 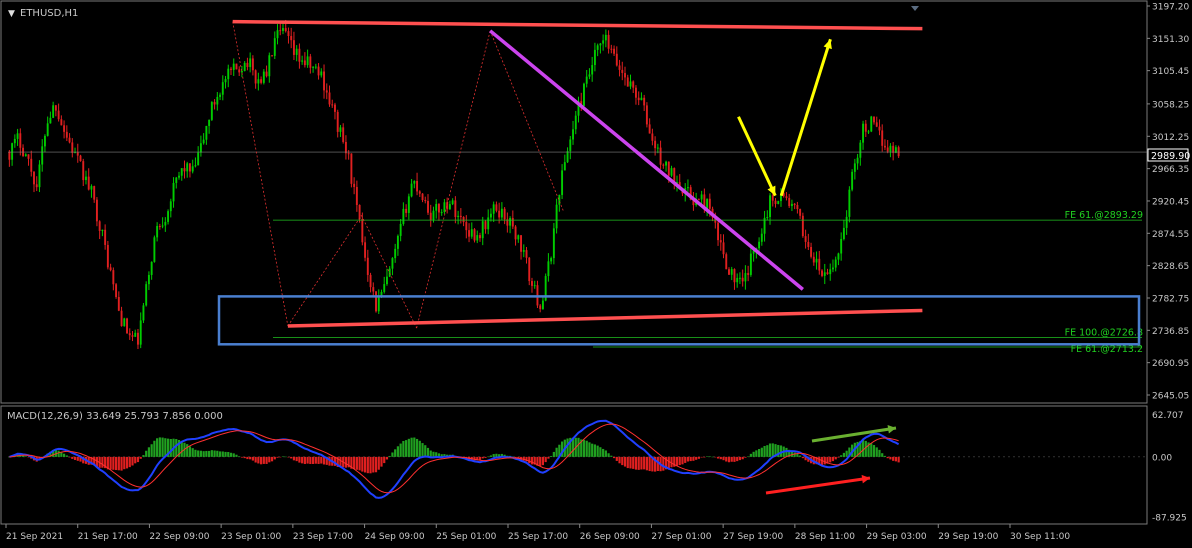 What do you see at coordinates (1170, 397) in the screenshot?
I see `price-axis-label: 2645.05` at bounding box center [1170, 397].